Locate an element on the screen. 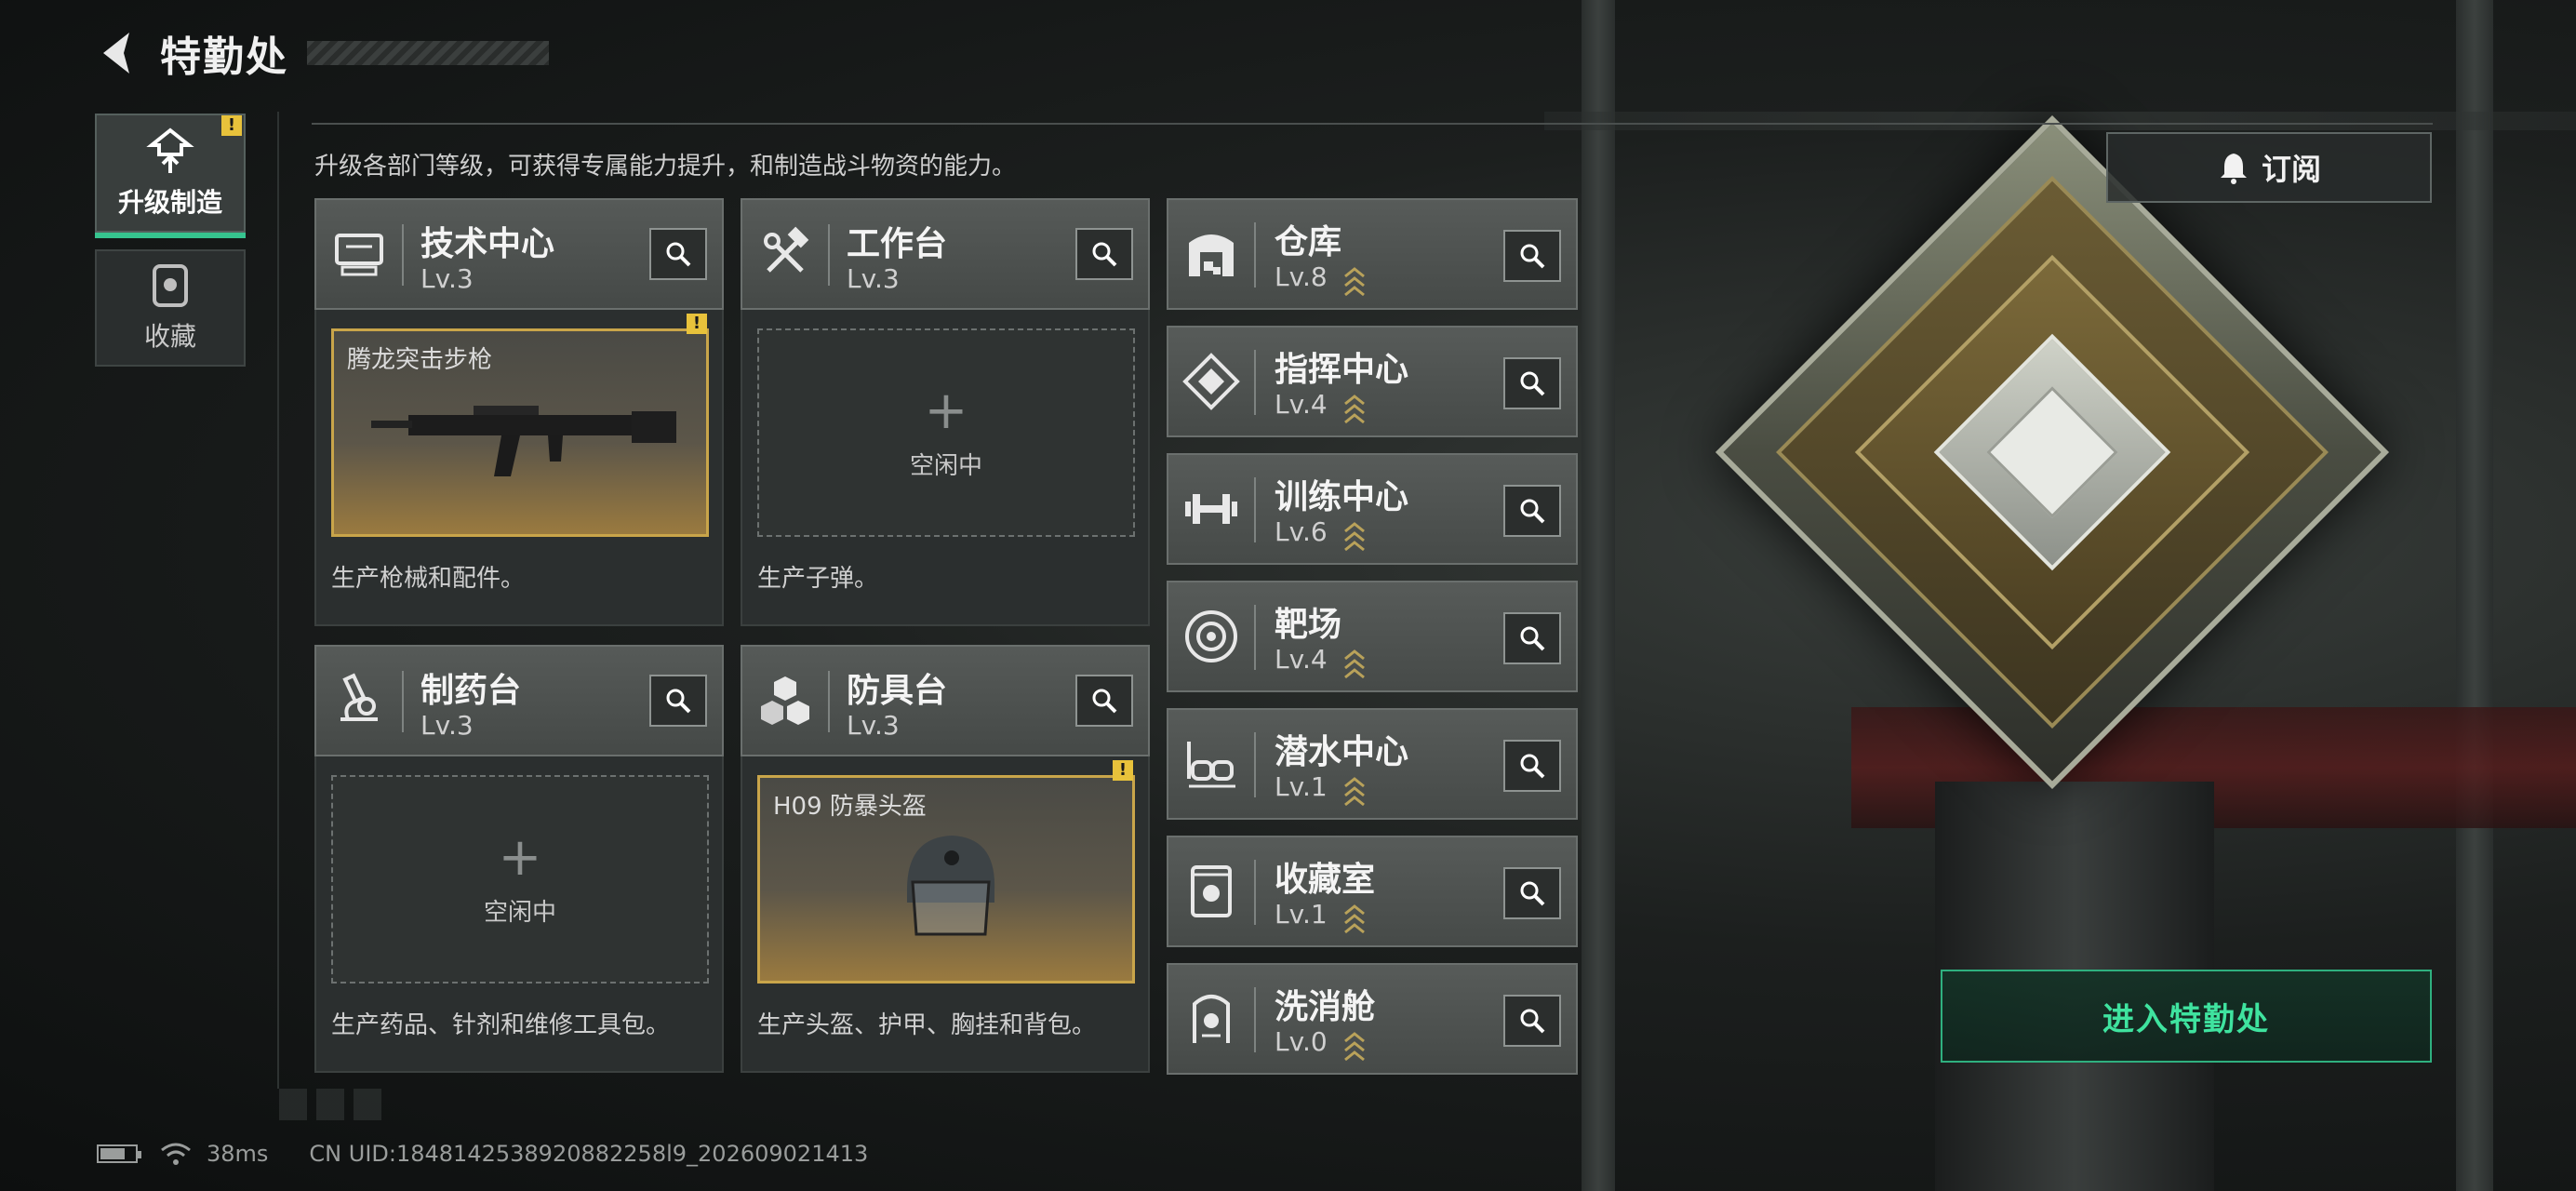 The image size is (2576, 1191). display-case-icon is located at coordinates (1211, 891).